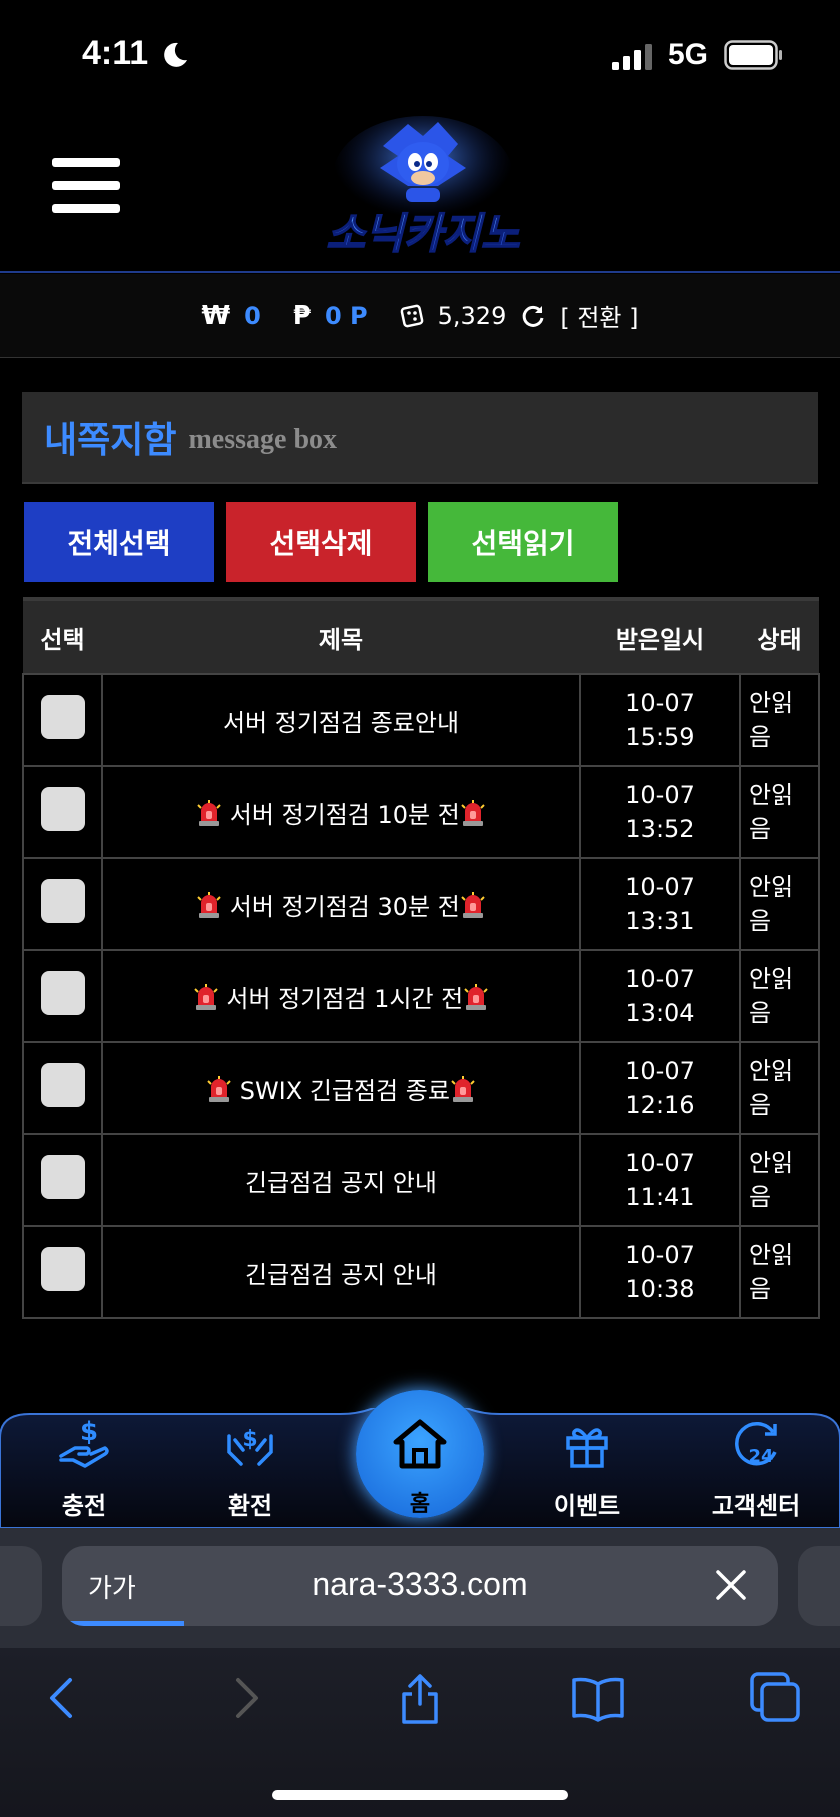 The image size is (840, 1817). What do you see at coordinates (819, 1586) in the screenshot?
I see `next-tab-peek` at bounding box center [819, 1586].